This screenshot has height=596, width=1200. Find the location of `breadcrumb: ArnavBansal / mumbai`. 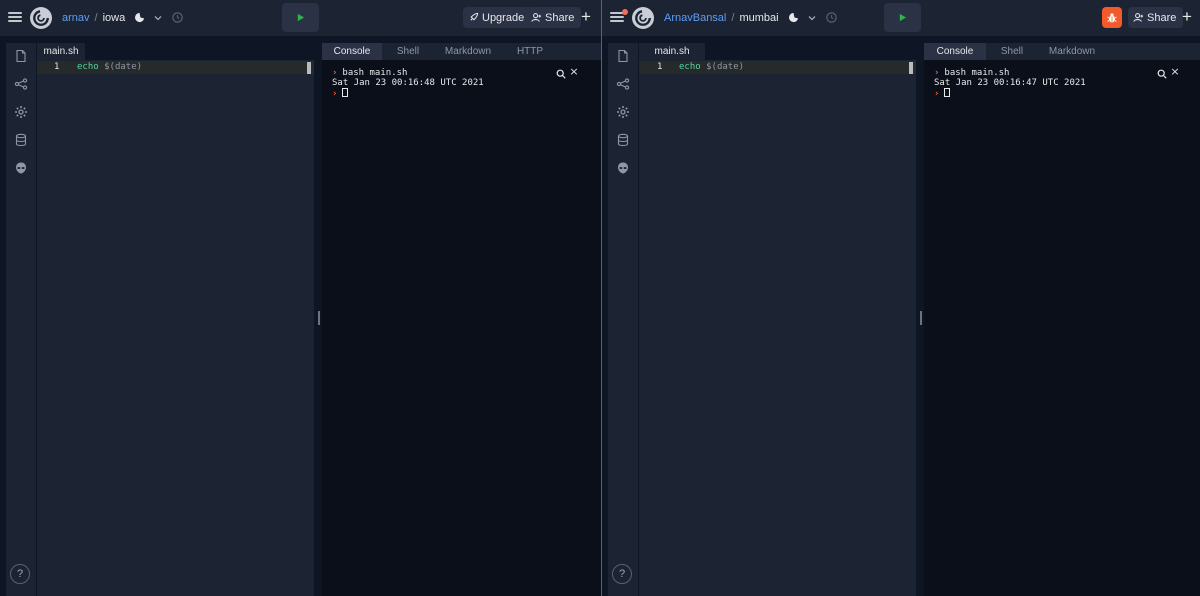

breadcrumb: ArnavBansal / mumbai is located at coordinates (751, 17).